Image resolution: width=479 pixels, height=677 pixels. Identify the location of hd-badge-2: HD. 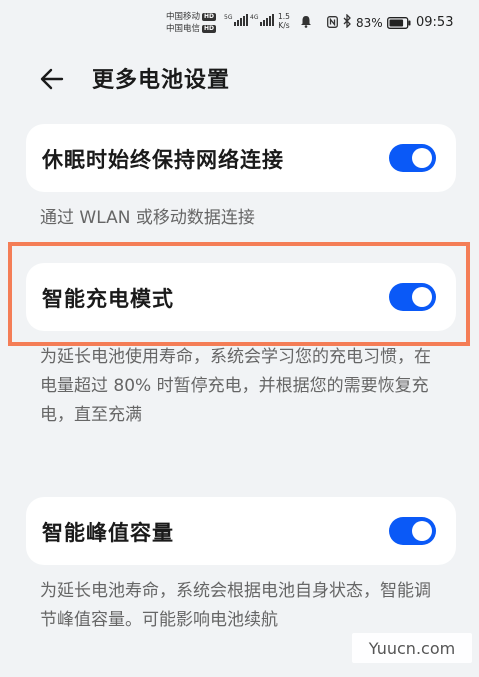
(209, 29).